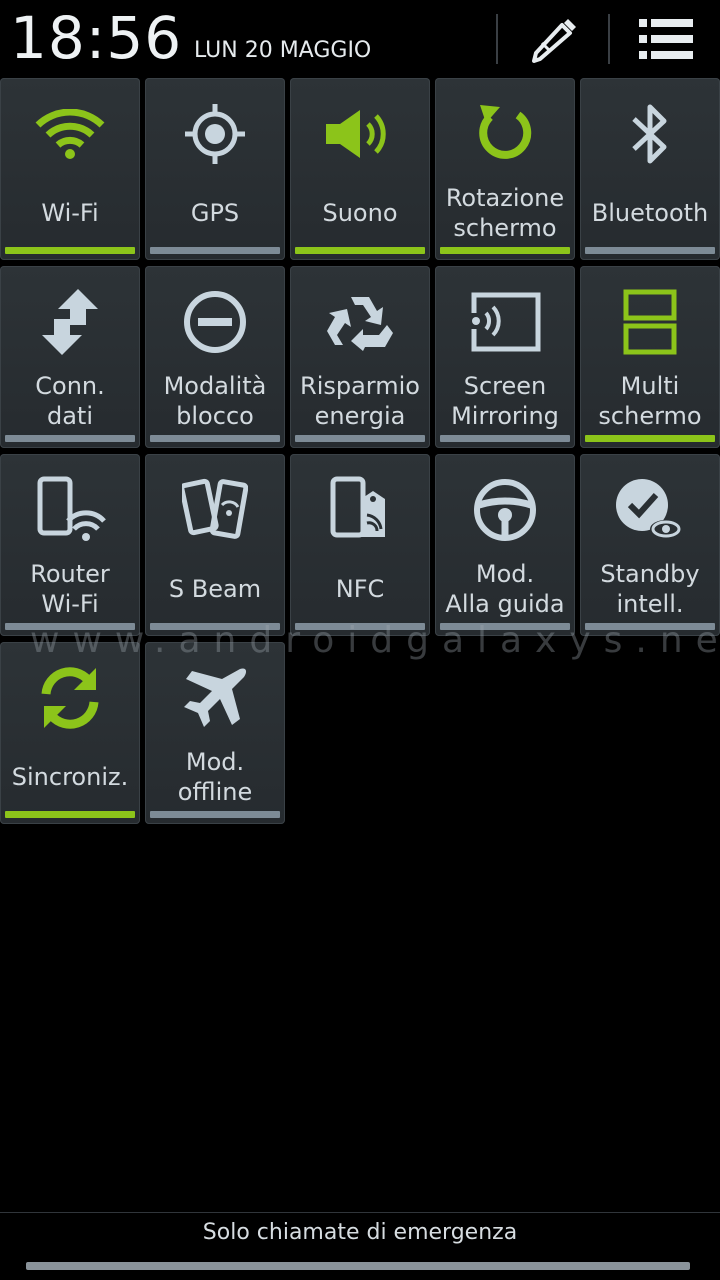 The height and width of the screenshot is (1280, 720). I want to click on tile-label: Modalità blocco, so click(215, 401).